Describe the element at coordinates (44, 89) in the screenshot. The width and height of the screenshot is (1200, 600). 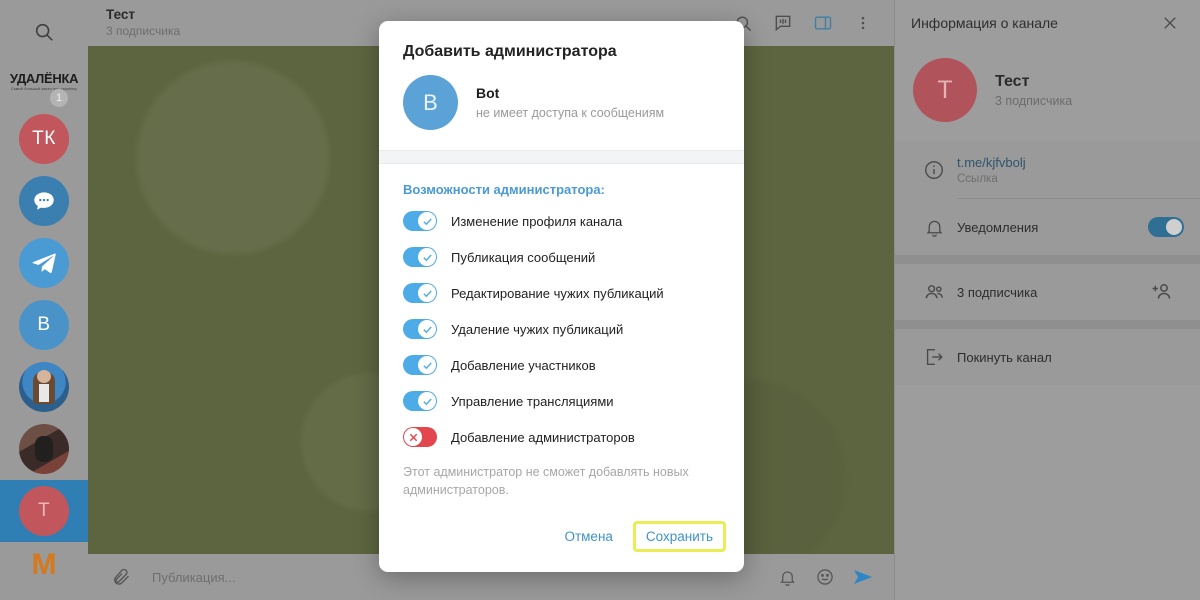
I see `udalenka-logo-sub: Самый большой канал про удалёнку` at that location.